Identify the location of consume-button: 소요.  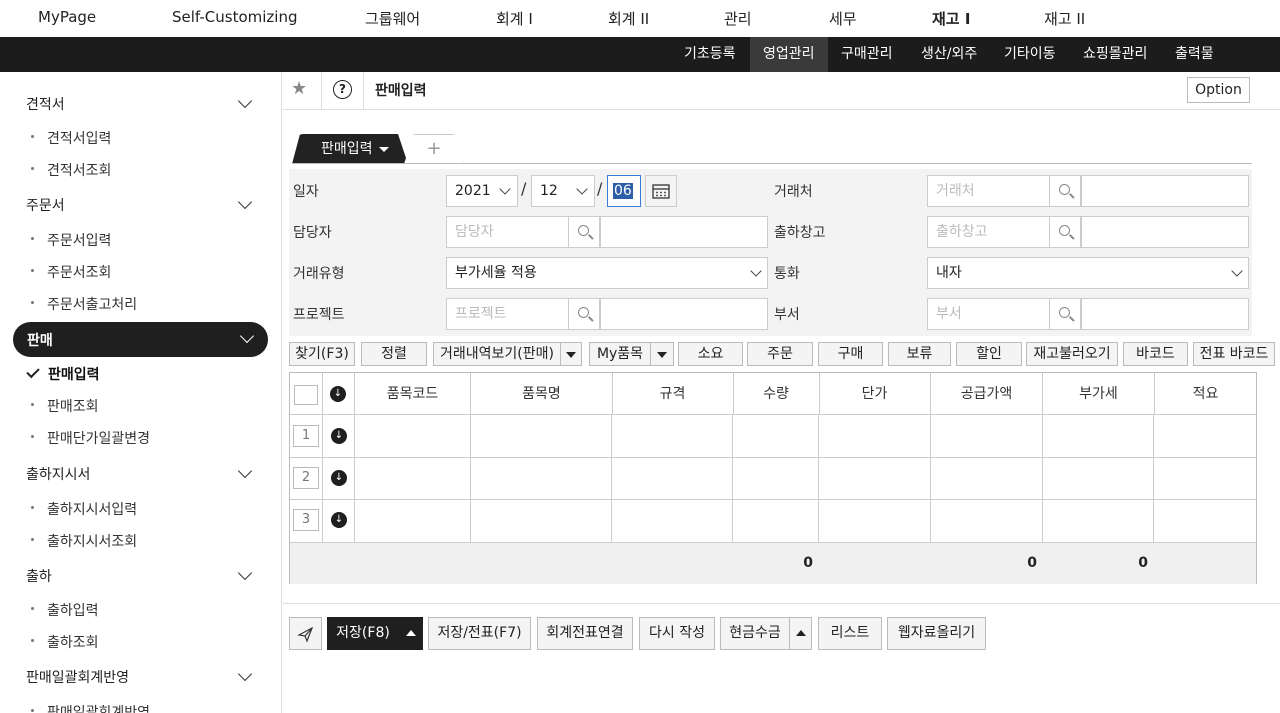
(710, 354).